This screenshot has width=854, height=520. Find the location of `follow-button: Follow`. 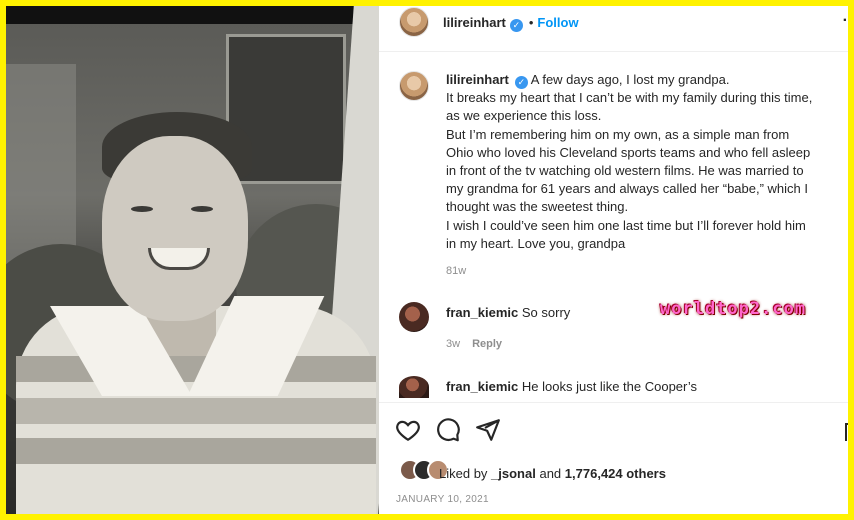

follow-button: Follow is located at coordinates (557, 22).